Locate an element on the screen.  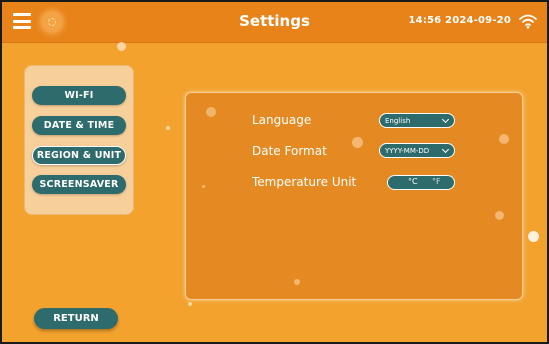
return-button: RETURN is located at coordinates (76, 318).